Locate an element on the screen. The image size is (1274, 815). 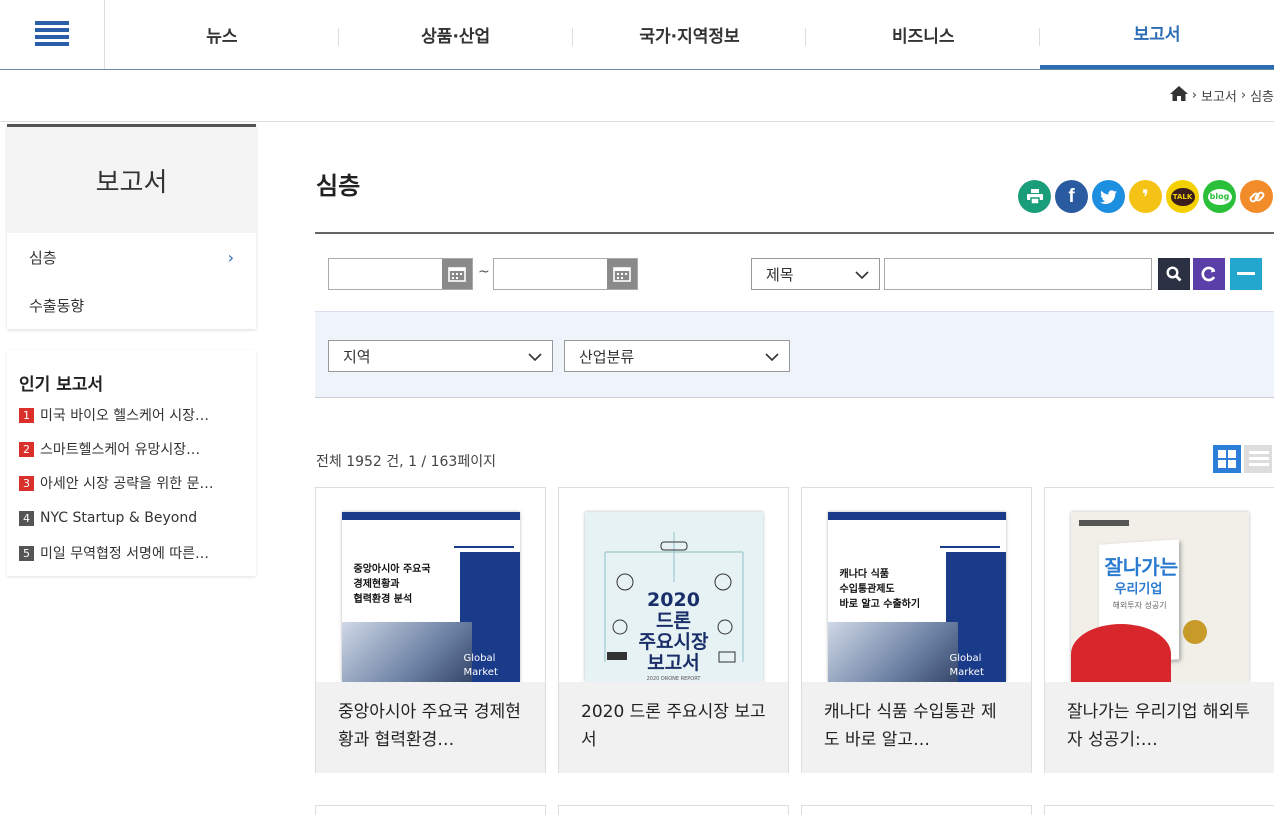
cover-title: 캐나다 식품 수입통관제도 바로 알고 수출하기 is located at coordinates (880, 589).